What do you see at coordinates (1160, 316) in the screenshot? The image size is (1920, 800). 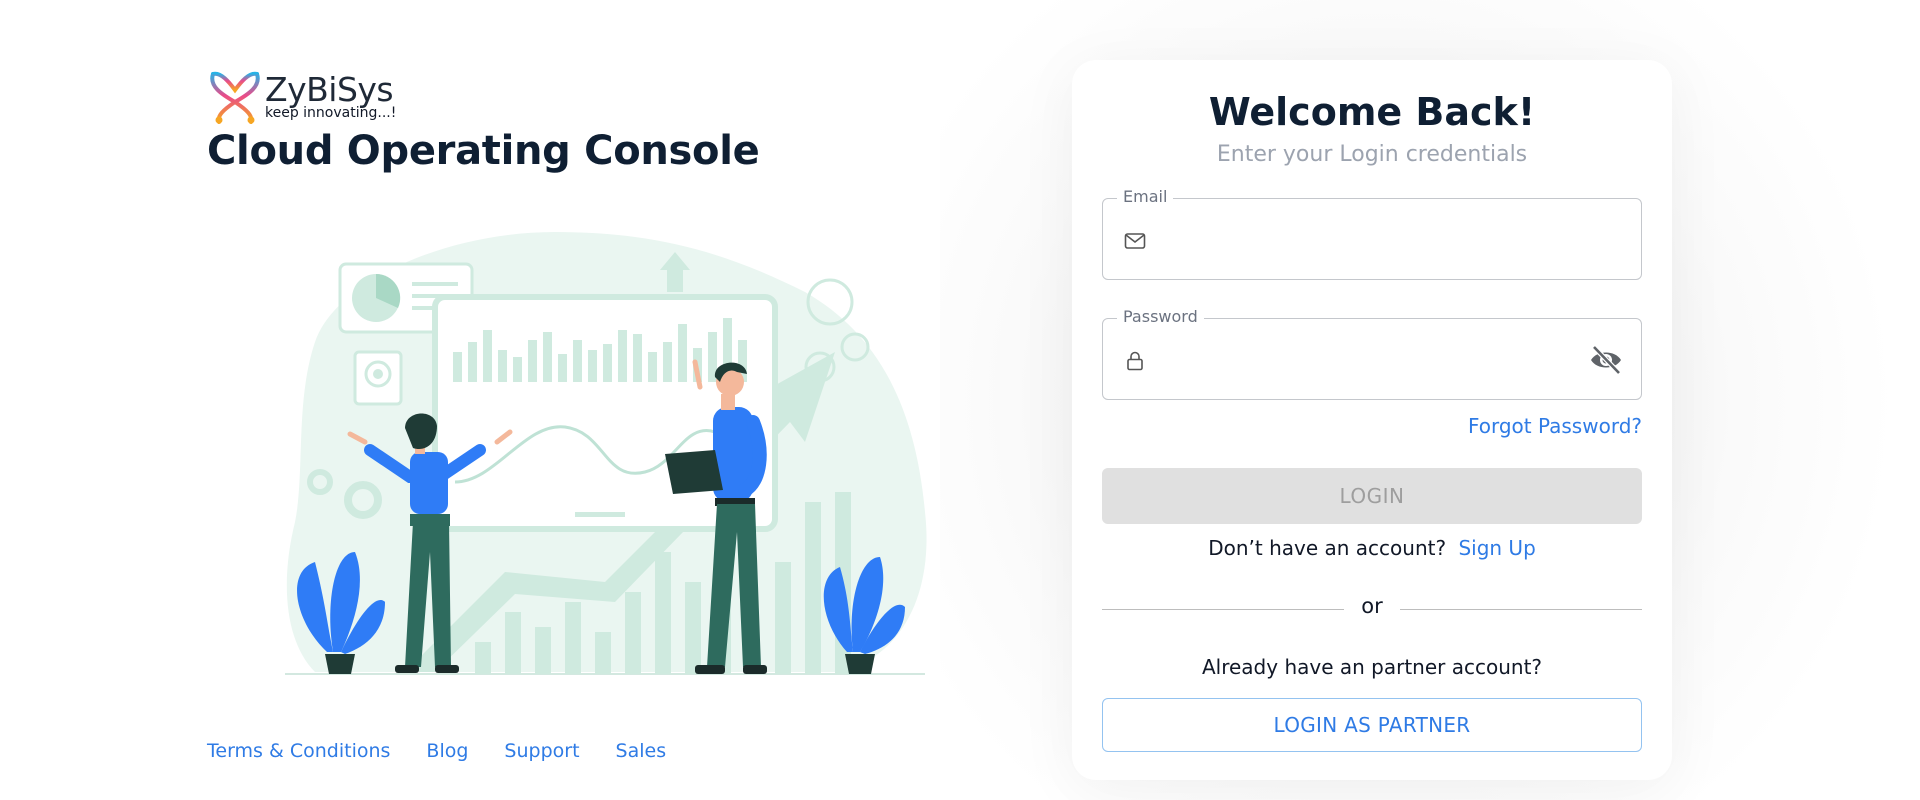 I see `password-label: Password` at bounding box center [1160, 316].